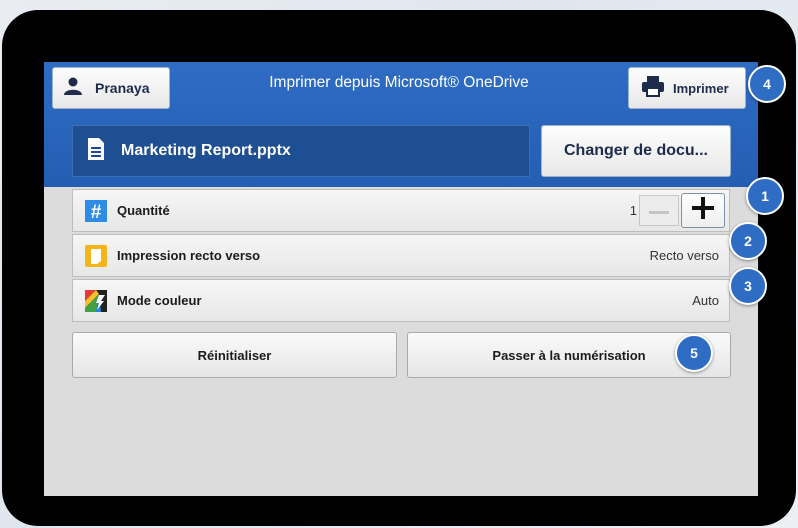 This screenshot has height=528, width=798. I want to click on plus-icon, so click(703, 210).